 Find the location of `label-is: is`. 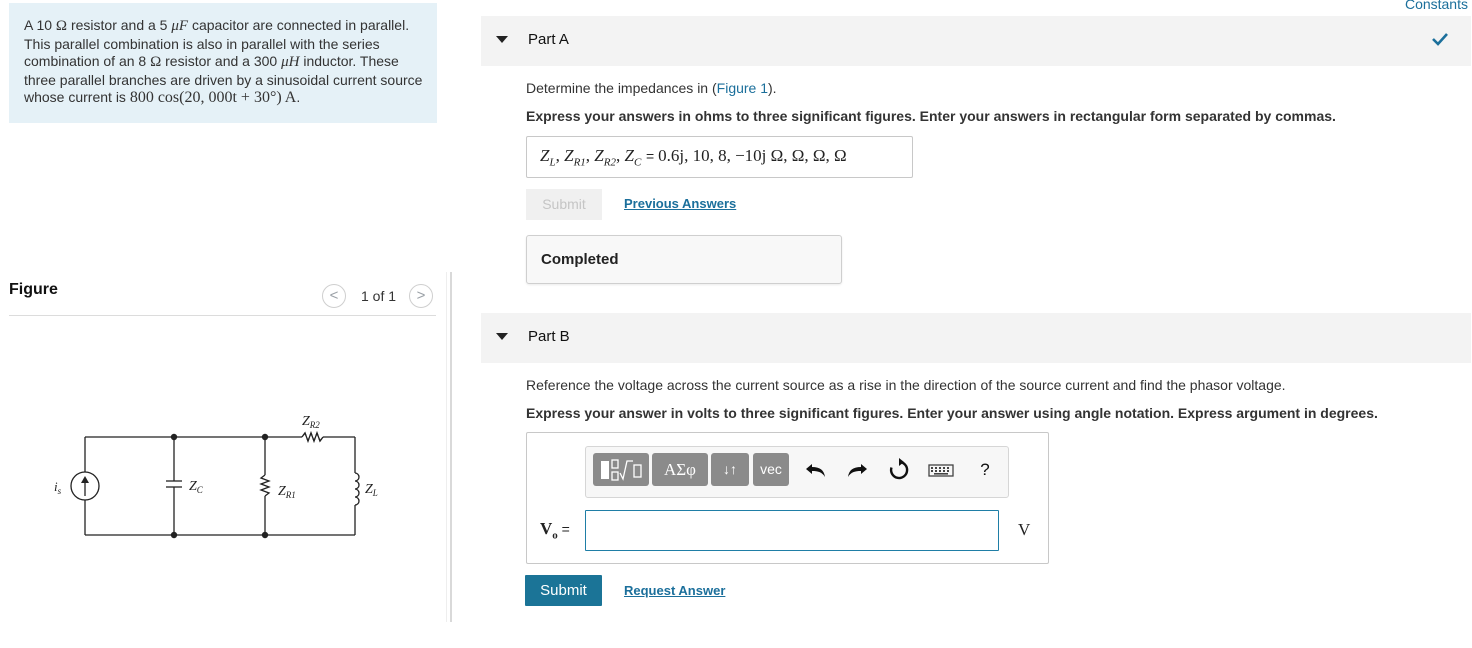

label-is: is is located at coordinates (58, 487).